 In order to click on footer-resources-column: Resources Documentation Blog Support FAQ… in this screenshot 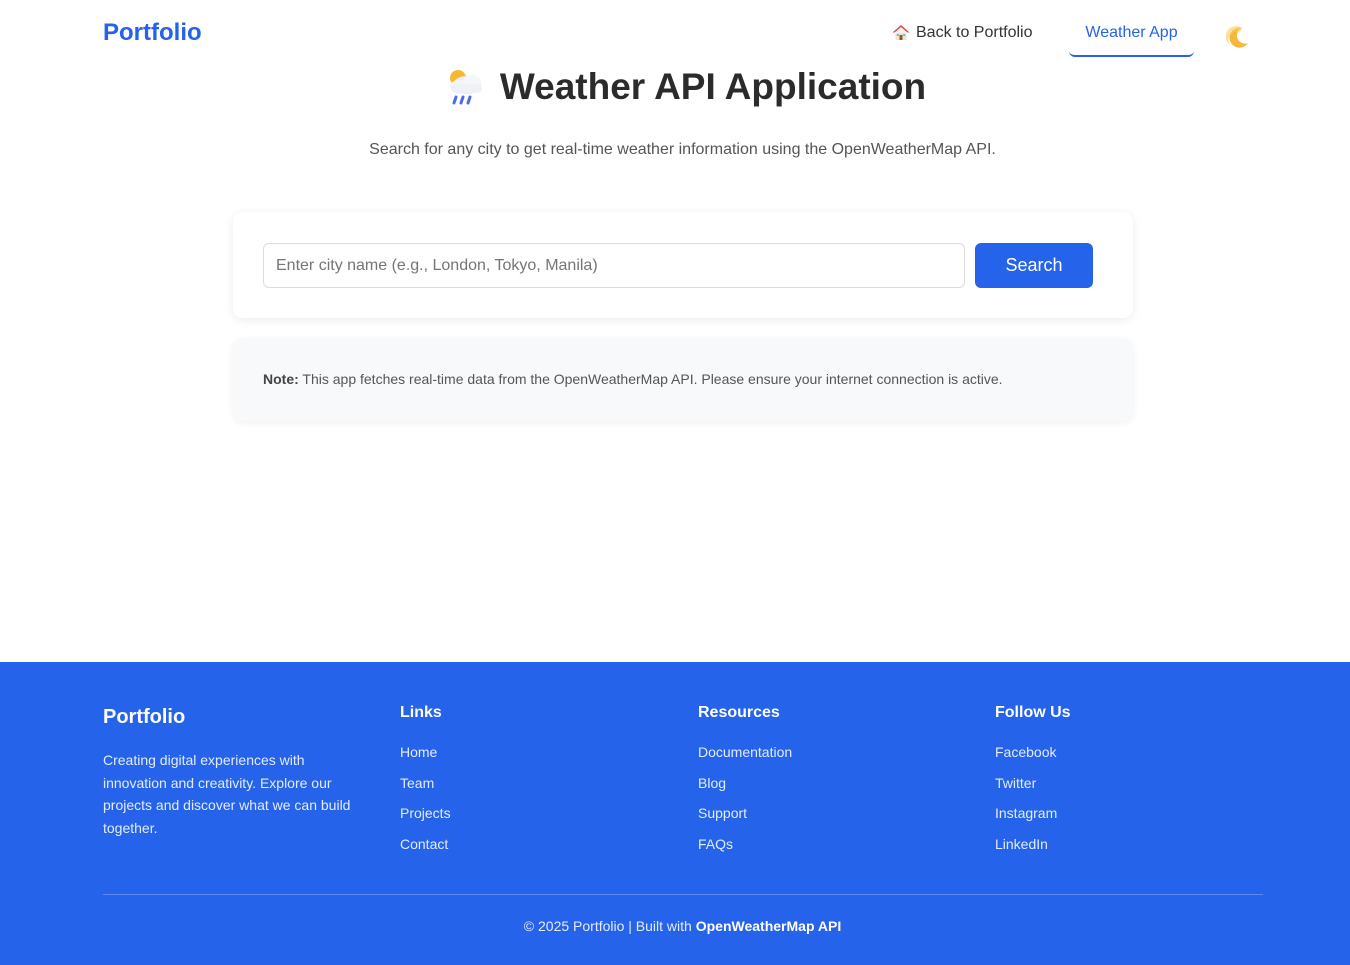, I will do `click(745, 785)`.